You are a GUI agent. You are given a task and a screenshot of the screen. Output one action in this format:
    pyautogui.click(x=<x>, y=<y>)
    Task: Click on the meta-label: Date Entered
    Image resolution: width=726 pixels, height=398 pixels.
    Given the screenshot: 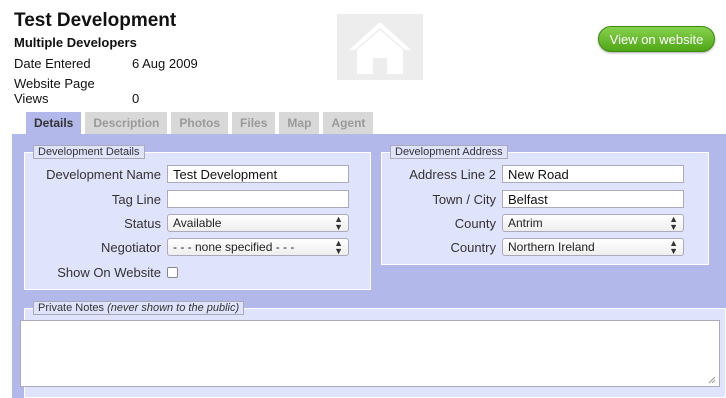 What is the action you would take?
    pyautogui.click(x=52, y=63)
    